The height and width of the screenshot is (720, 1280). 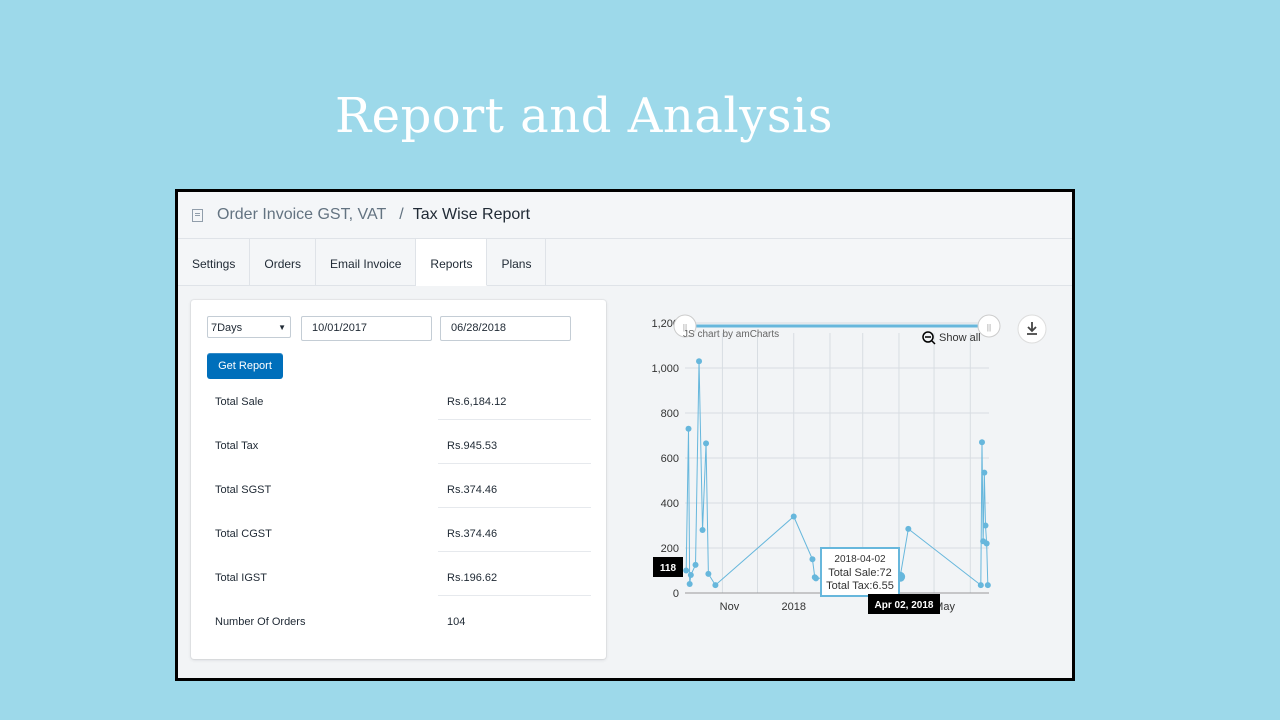 I want to click on x-cursor-label: Apr 02, 2018, so click(x=904, y=605).